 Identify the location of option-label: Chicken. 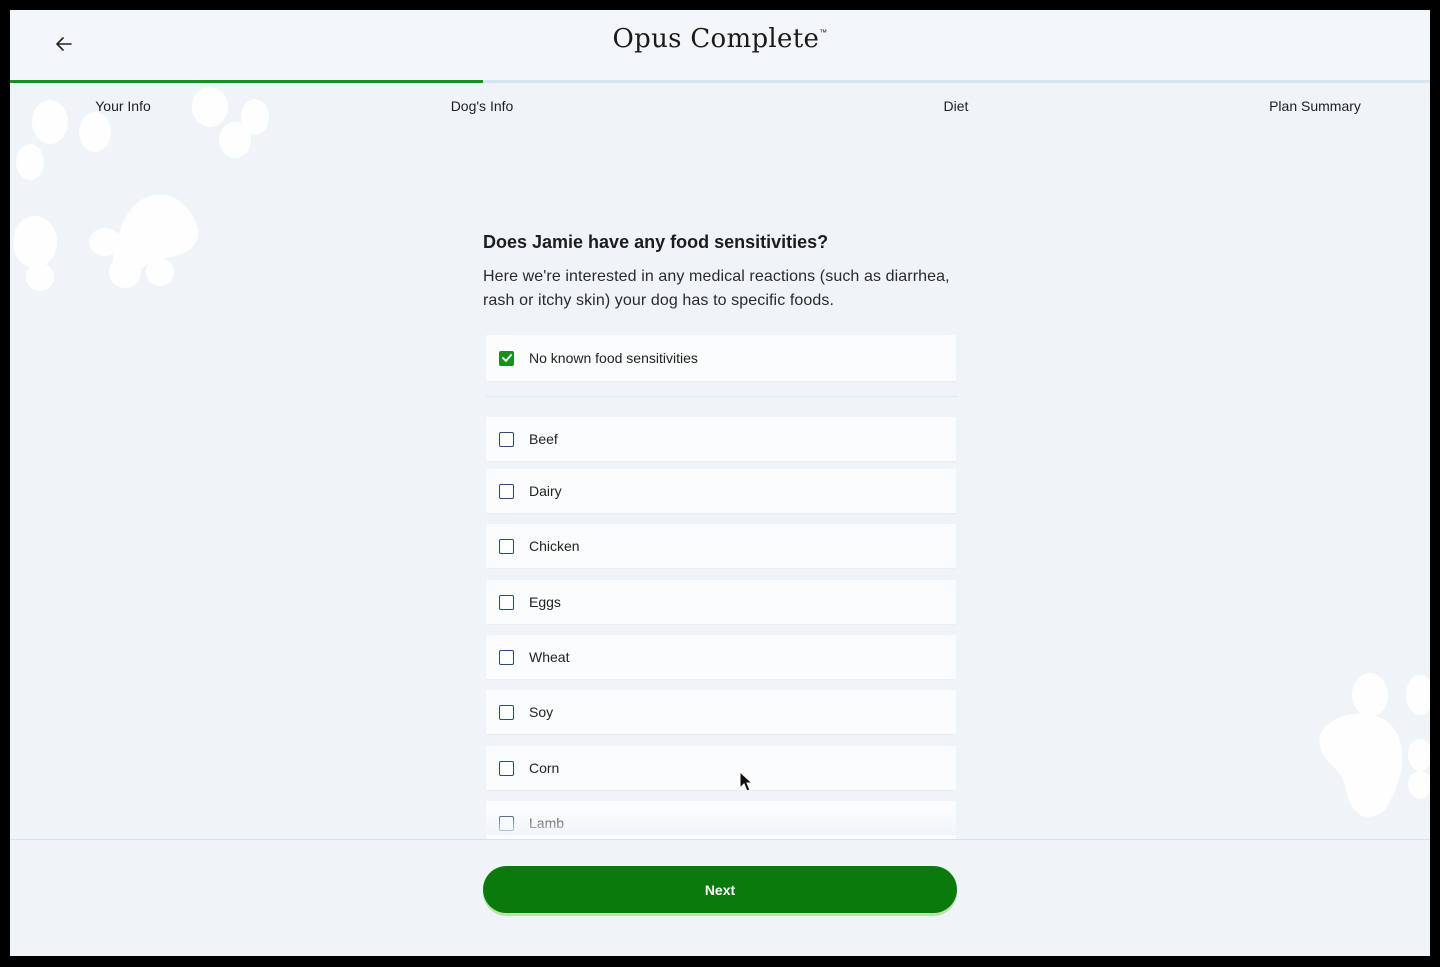
(554, 546).